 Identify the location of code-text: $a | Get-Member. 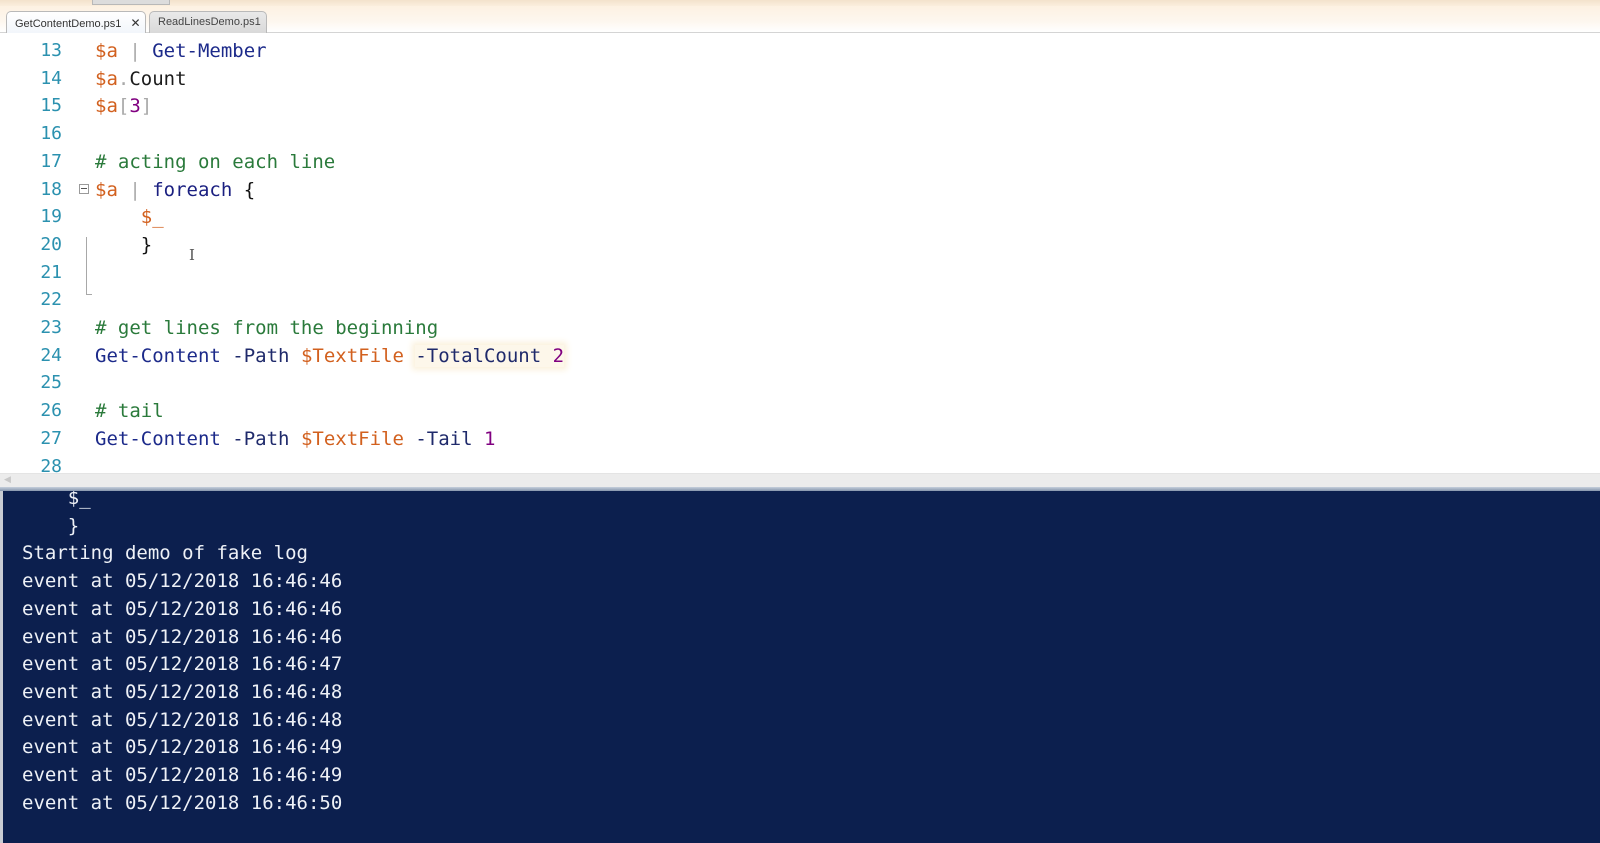
(181, 51).